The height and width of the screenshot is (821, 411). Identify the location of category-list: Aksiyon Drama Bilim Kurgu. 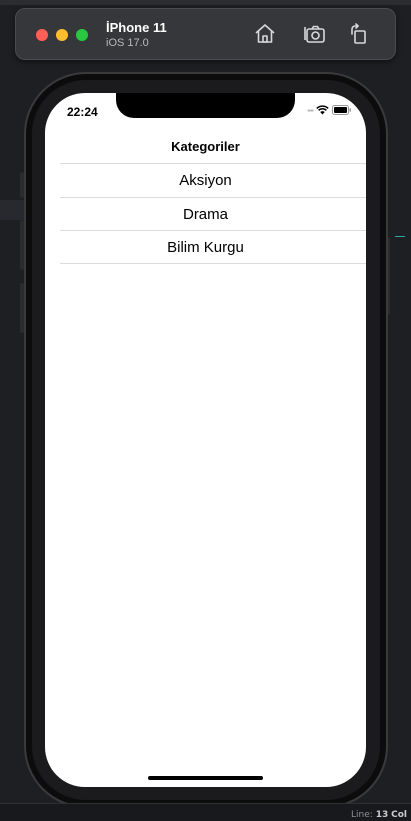
(213, 213).